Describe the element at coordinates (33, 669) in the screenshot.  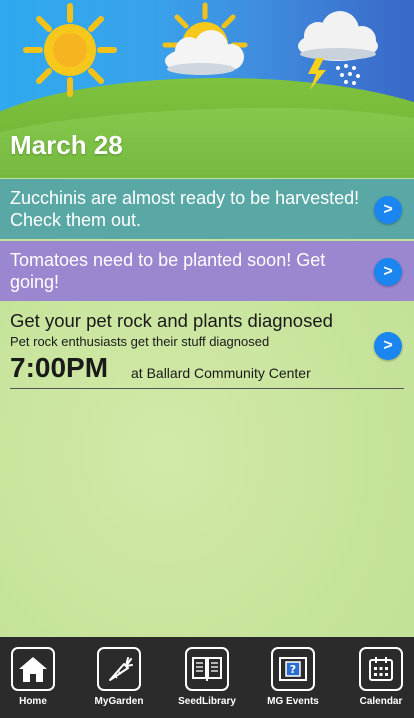
I see `home-icon` at that location.